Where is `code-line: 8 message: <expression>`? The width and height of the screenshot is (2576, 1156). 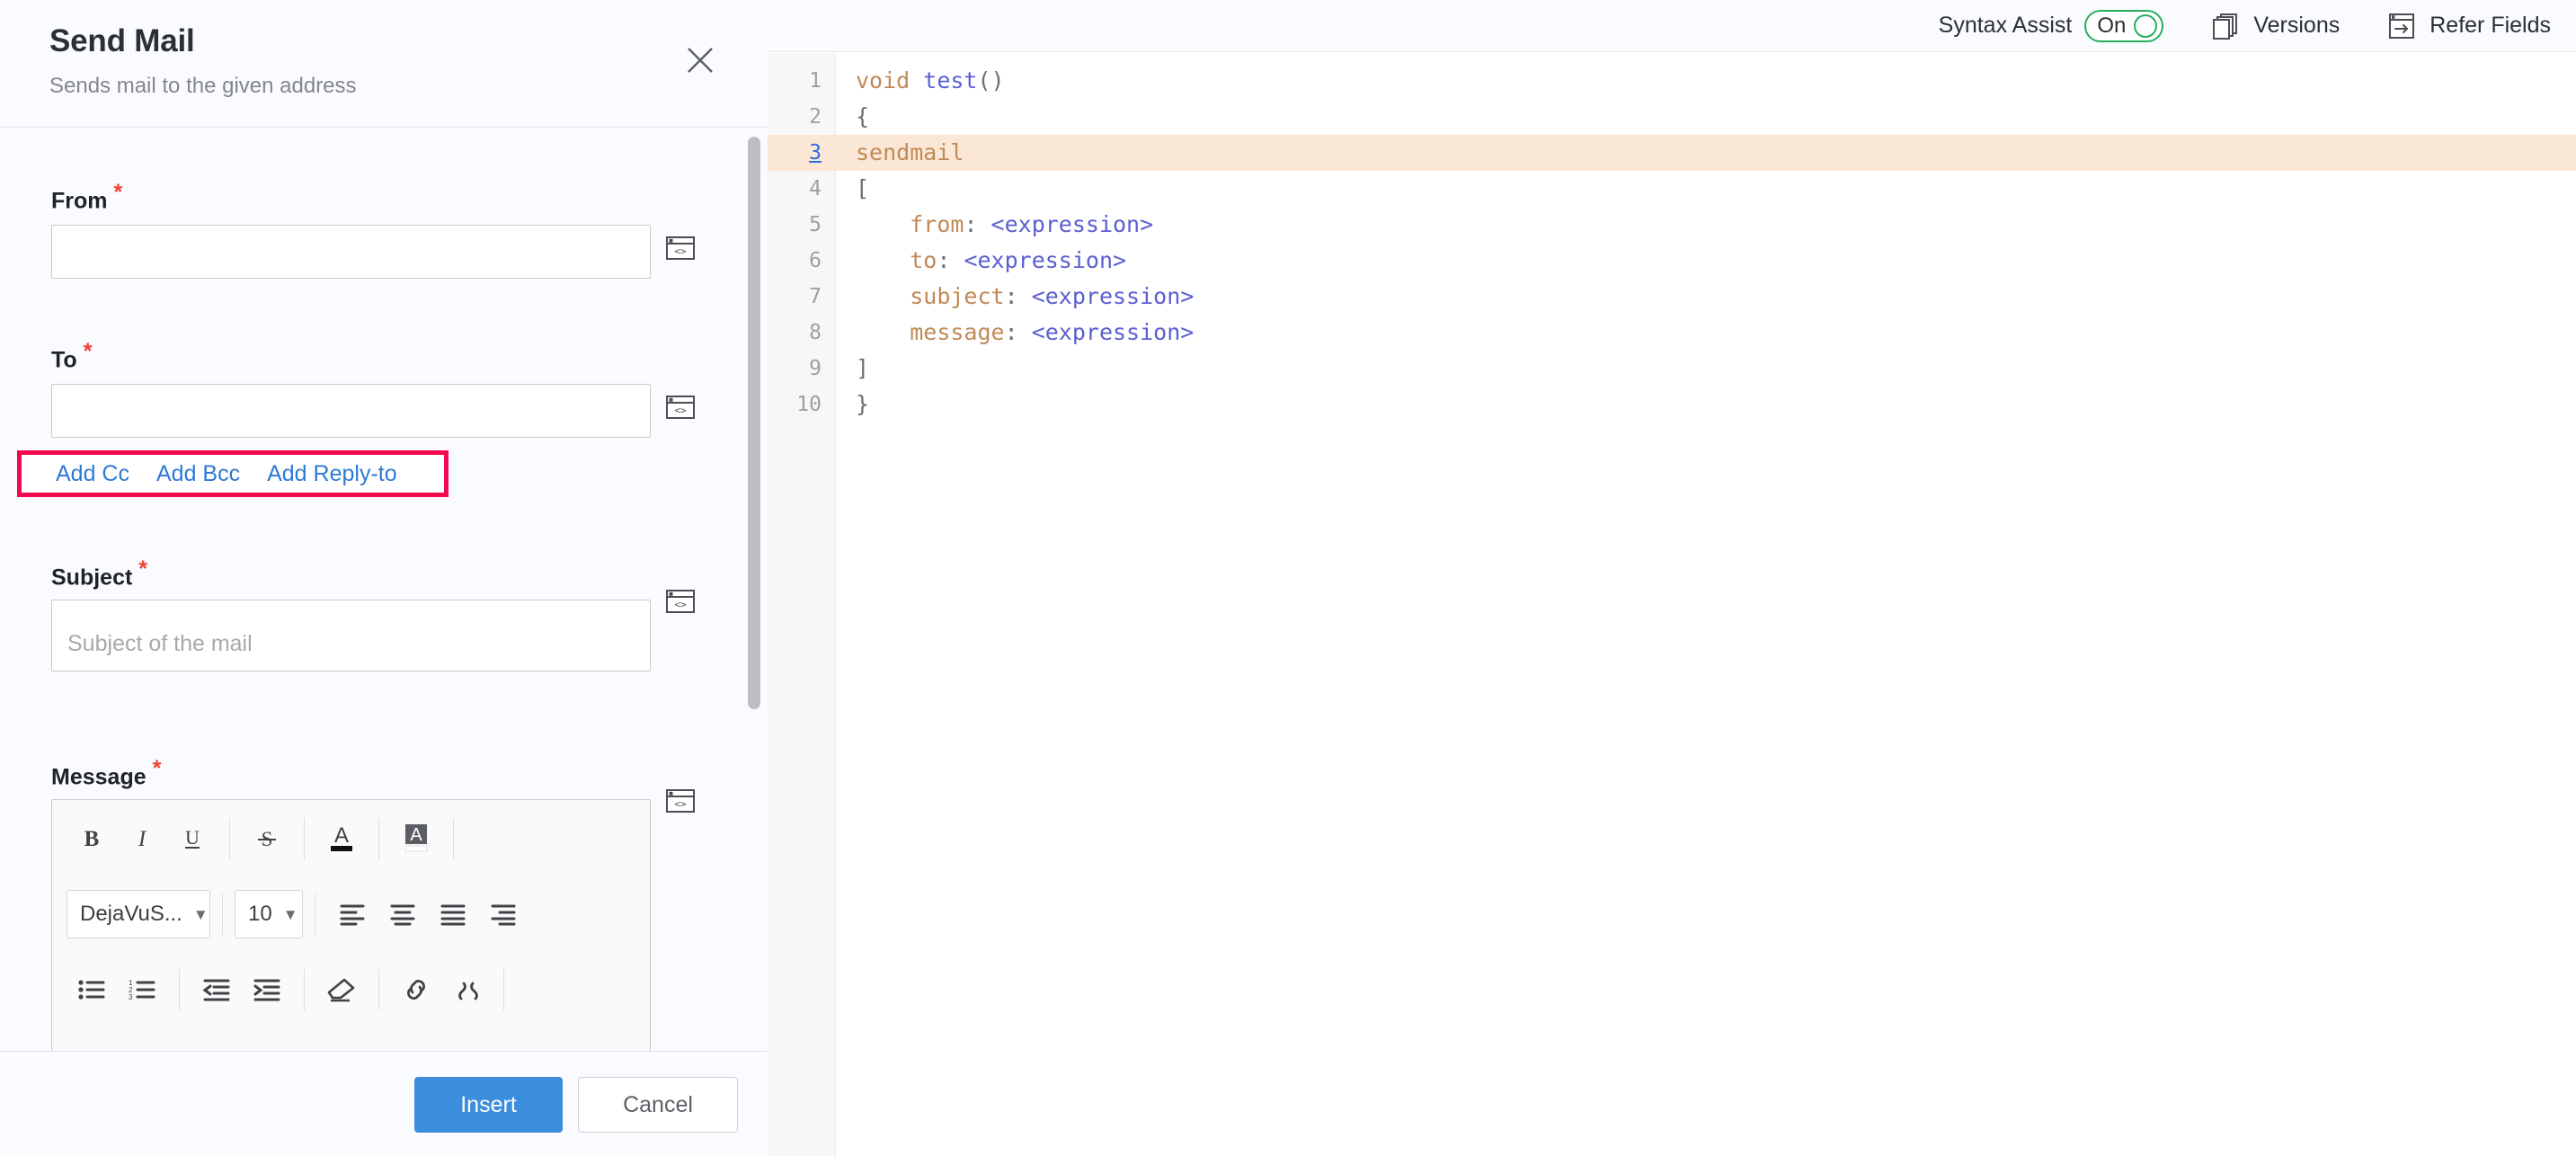
code-line: 8 message: <expression> is located at coordinates (1672, 333).